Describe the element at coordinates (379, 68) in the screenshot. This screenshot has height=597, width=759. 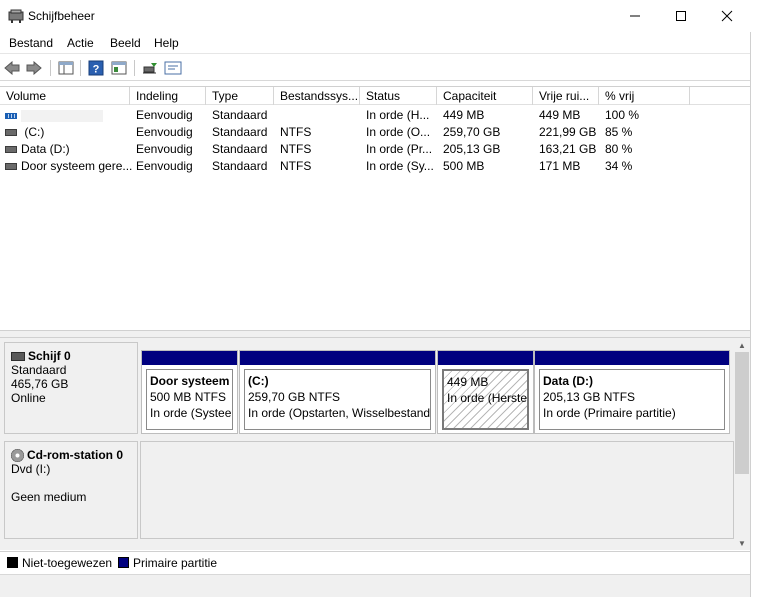
I see `toolbar: ?` at that location.